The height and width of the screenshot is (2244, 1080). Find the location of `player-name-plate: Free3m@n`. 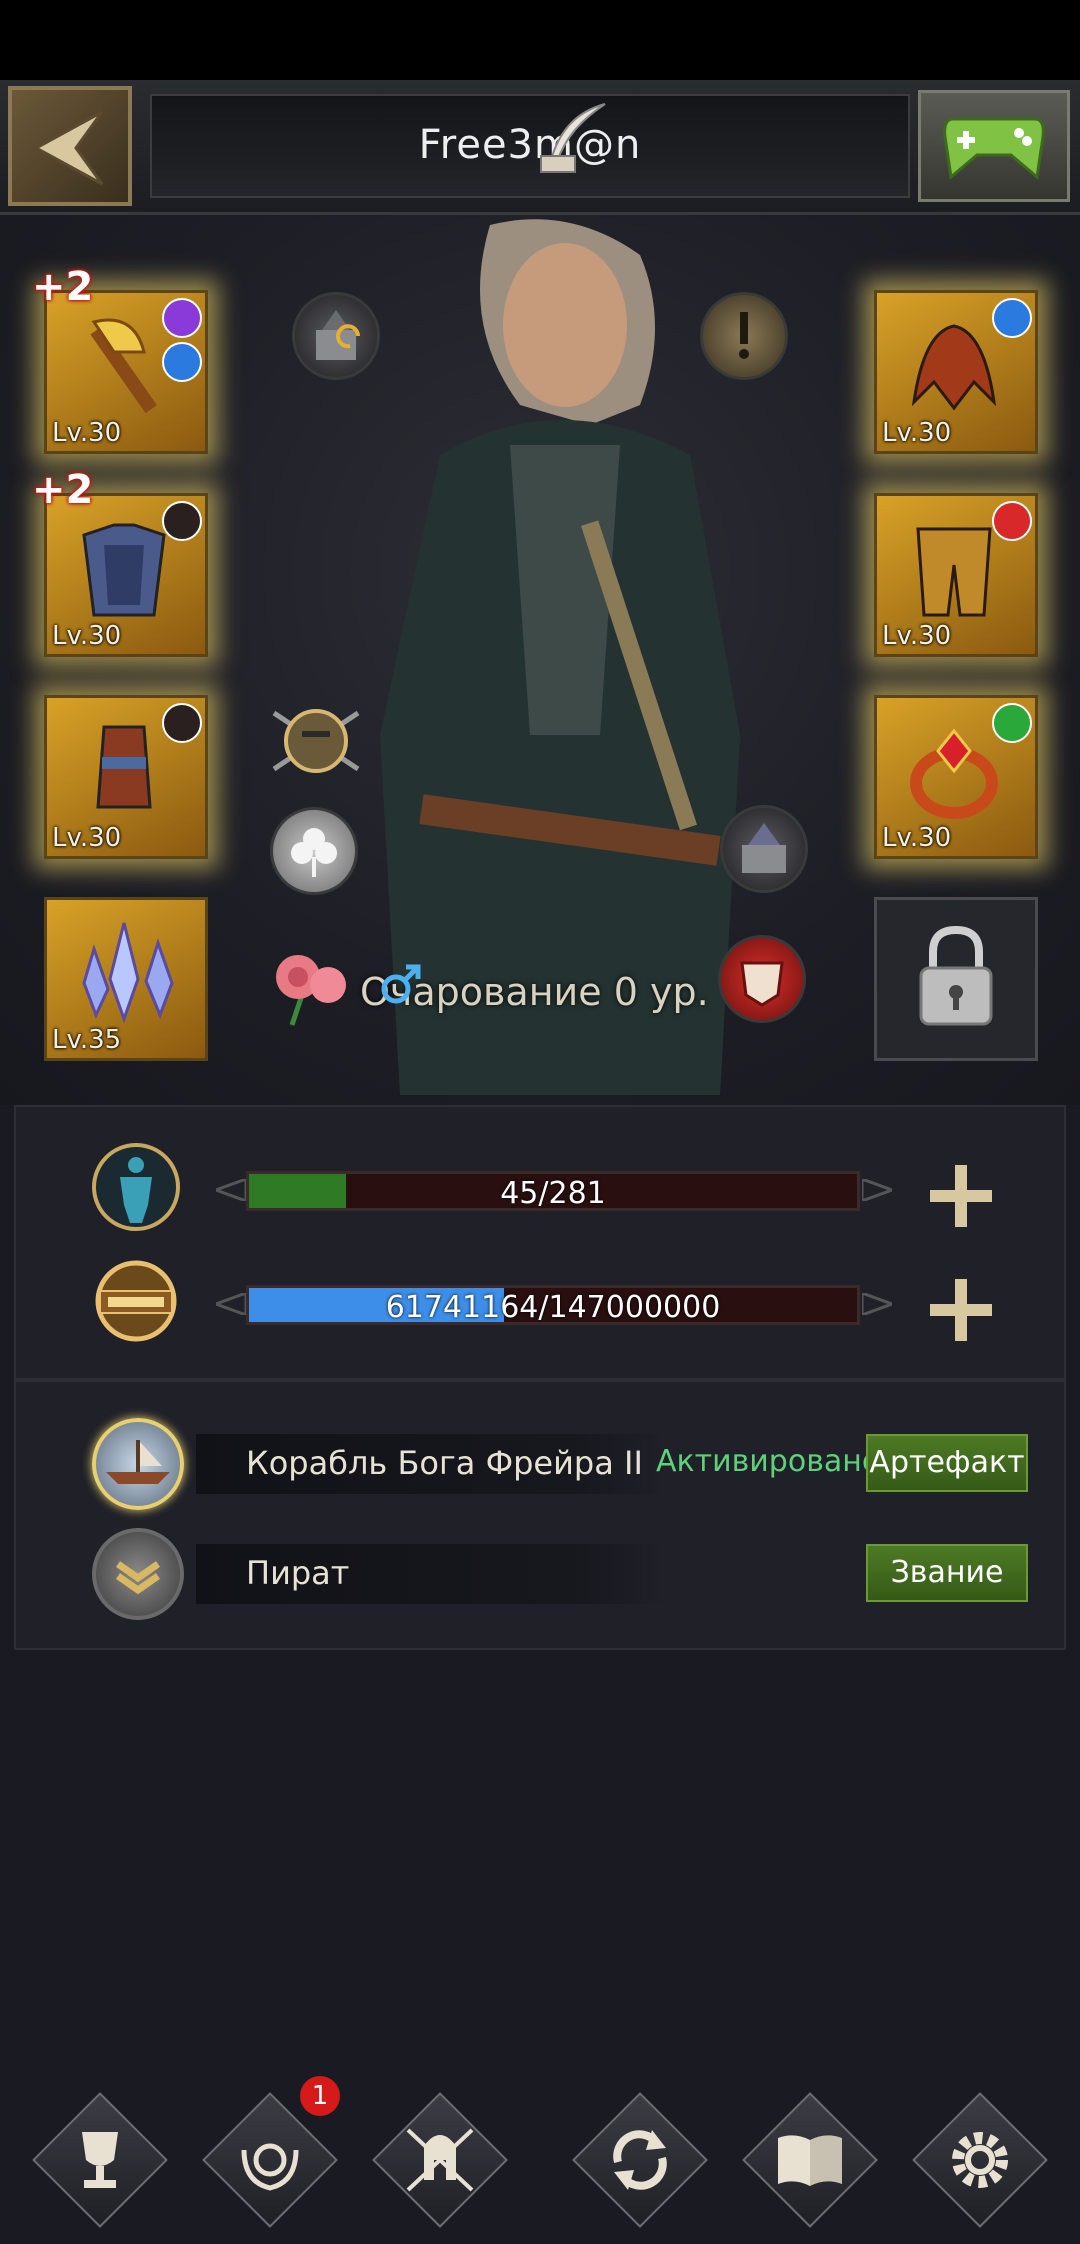

player-name-plate: Free3m@n is located at coordinates (530, 146).